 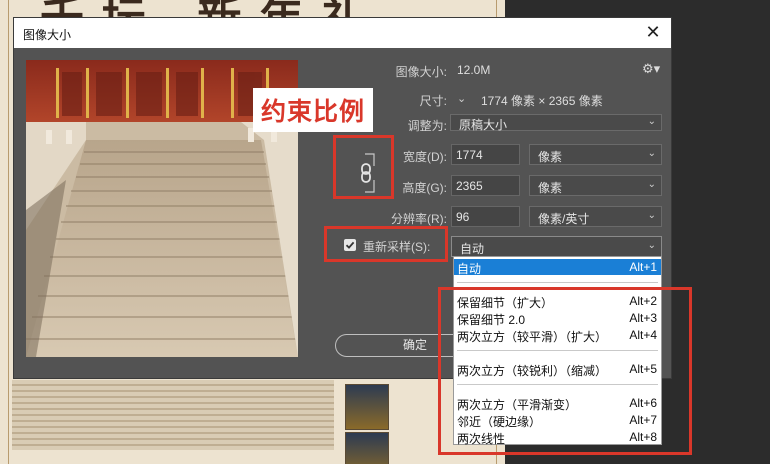 What do you see at coordinates (421, 72) in the screenshot?
I see `image-size-label: 图像大小:` at bounding box center [421, 72].